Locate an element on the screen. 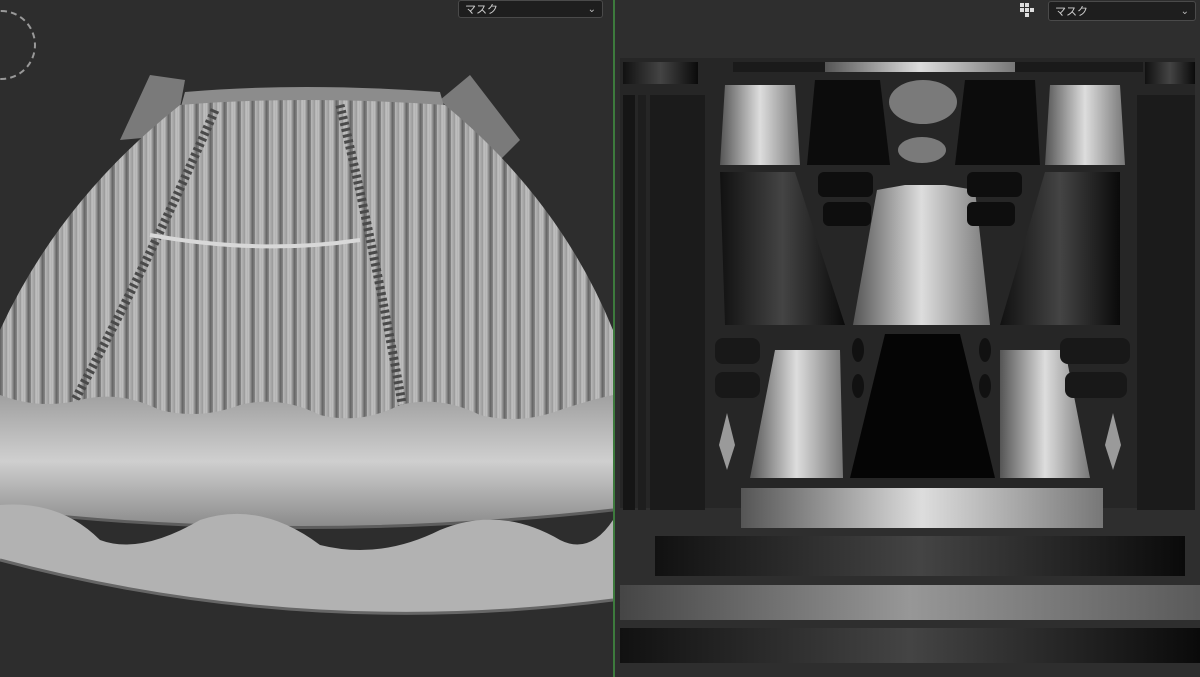  mask-dropdown-uv-value: マスク is located at coordinates (1071, 12).